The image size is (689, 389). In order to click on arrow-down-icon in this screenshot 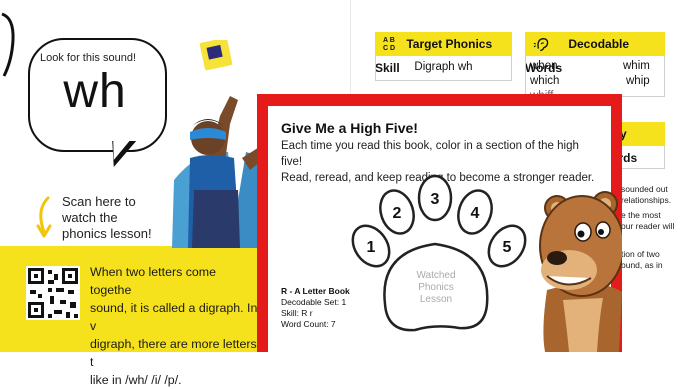, I will do `click(44, 217)`.